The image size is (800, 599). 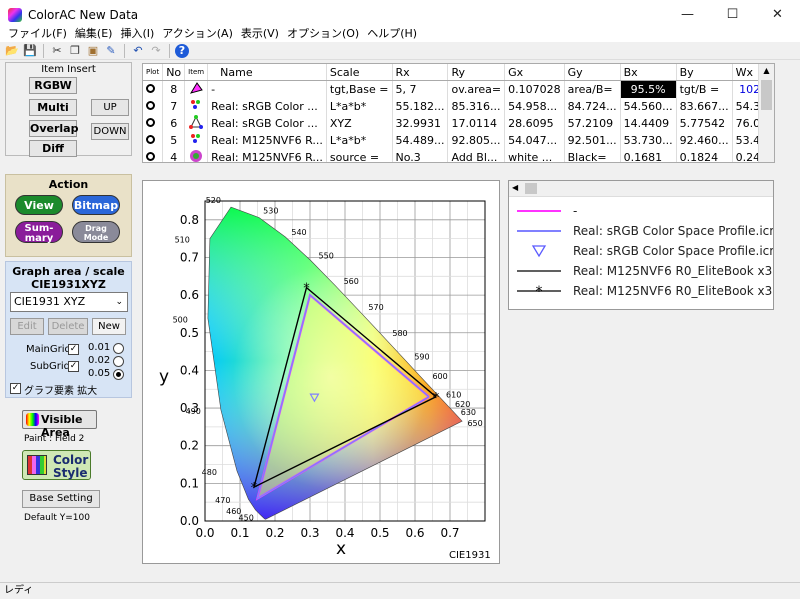 What do you see at coordinates (196, 72) in the screenshot?
I see `col-item-header: Item` at bounding box center [196, 72].